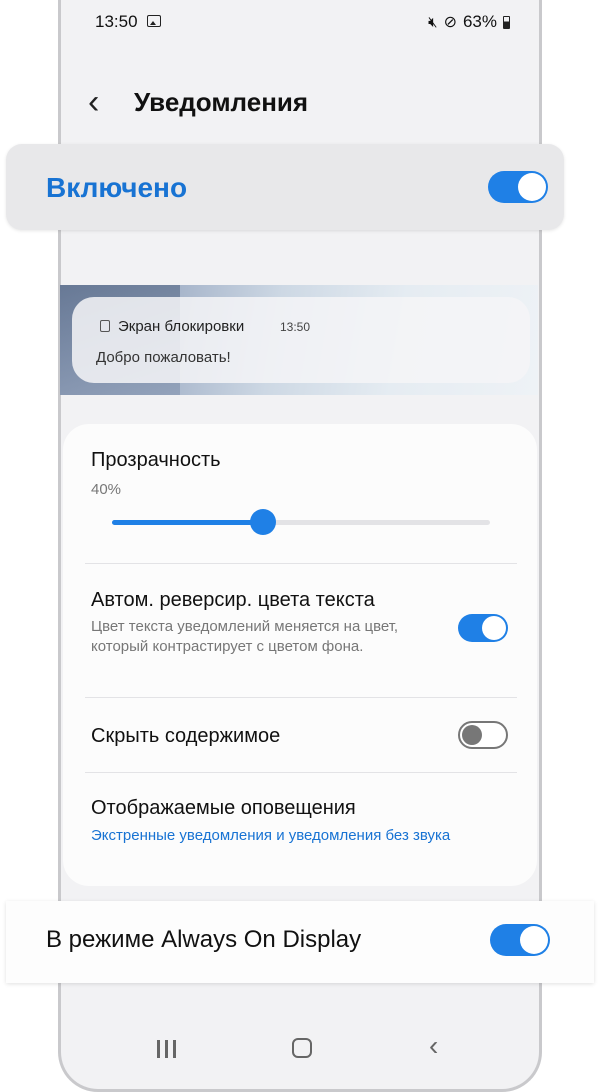 This screenshot has width=600, height=1092. What do you see at coordinates (479, 21) in the screenshot?
I see `battery-level: 63%` at bounding box center [479, 21].